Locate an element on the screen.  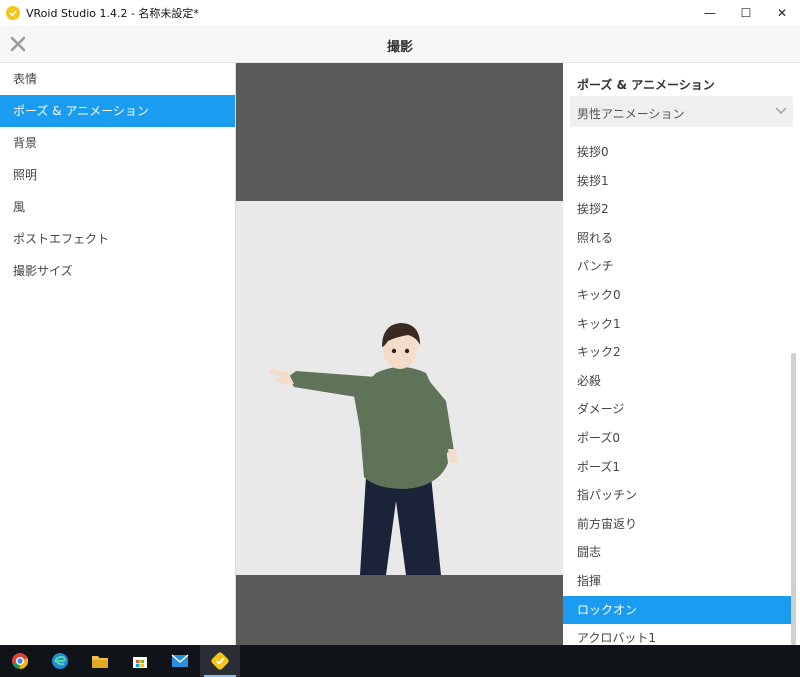
sidebar-item-expression: 表情 is located at coordinates (117, 79).